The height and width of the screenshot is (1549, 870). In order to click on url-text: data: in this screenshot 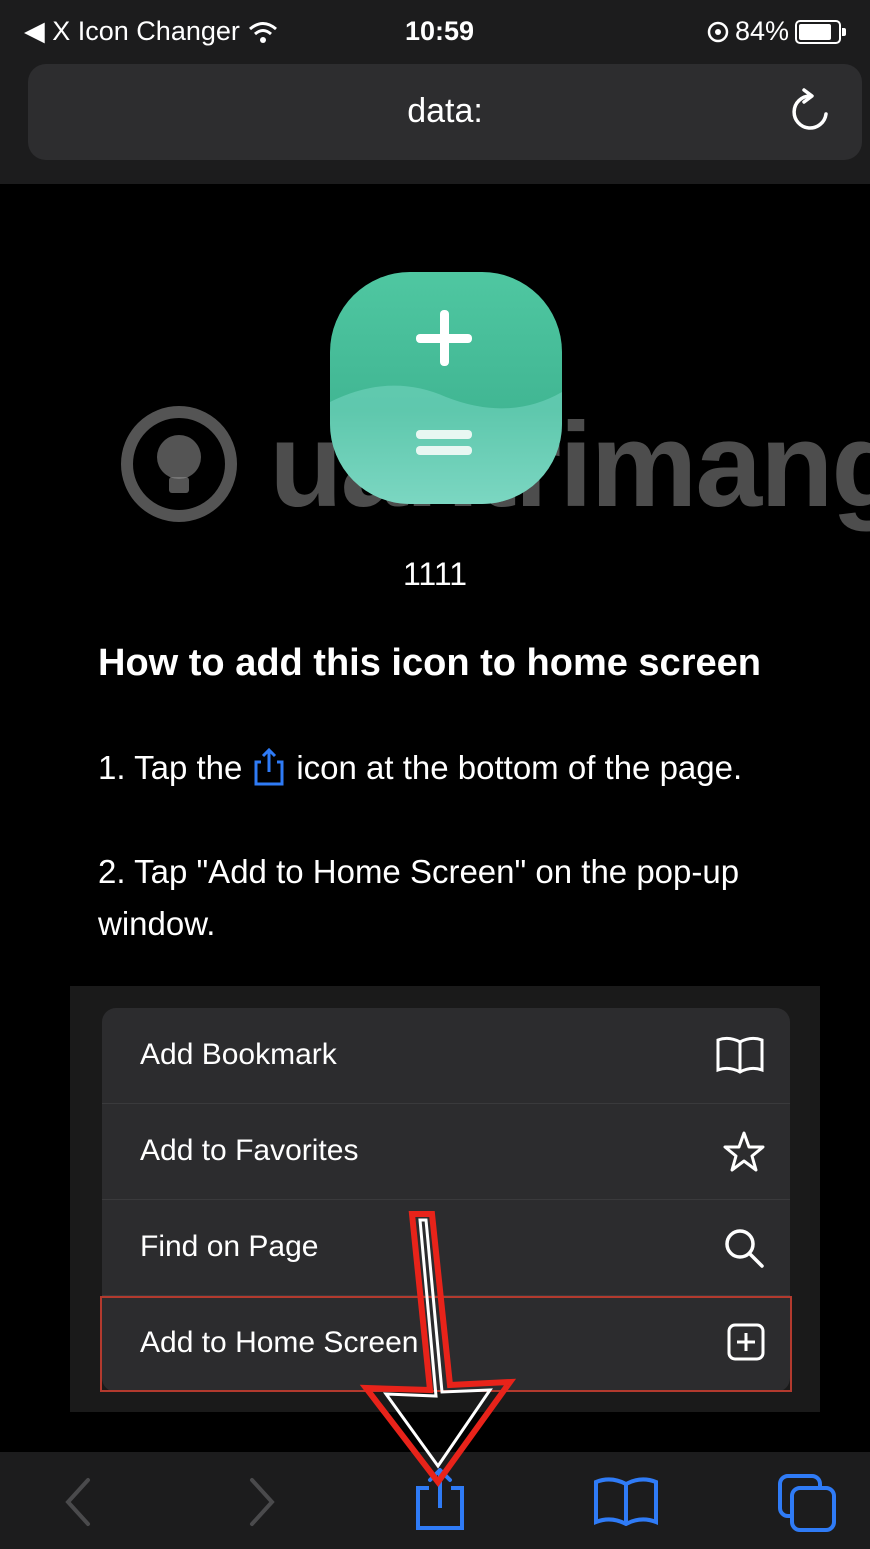, I will do `click(445, 111)`.